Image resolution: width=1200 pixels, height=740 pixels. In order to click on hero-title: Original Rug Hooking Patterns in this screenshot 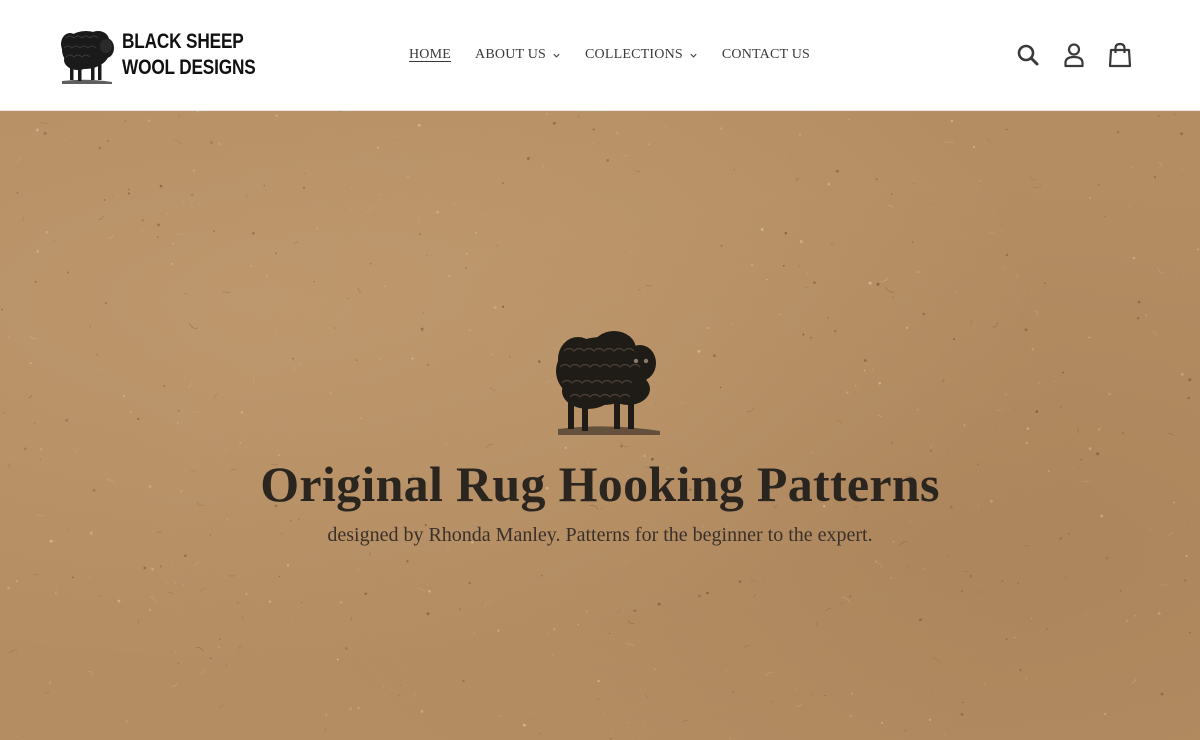, I will do `click(600, 484)`.